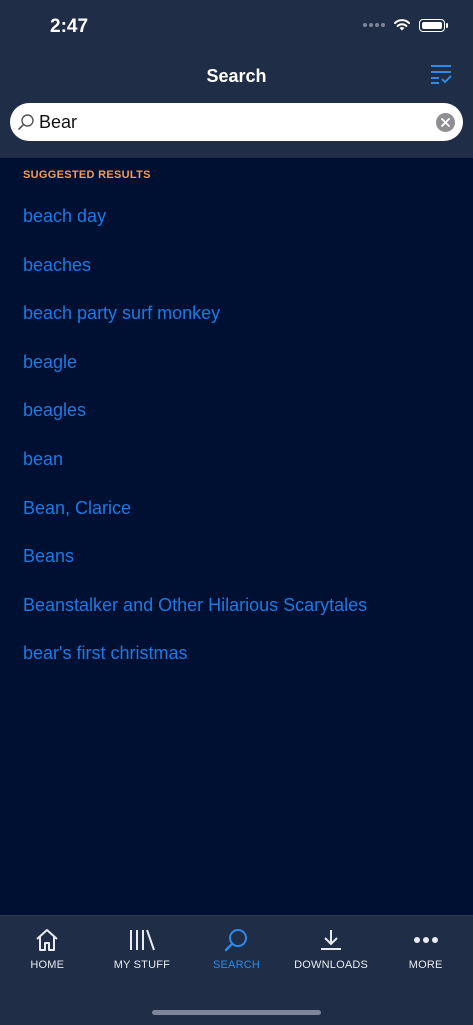  I want to click on home-indicator, so click(236, 1012).